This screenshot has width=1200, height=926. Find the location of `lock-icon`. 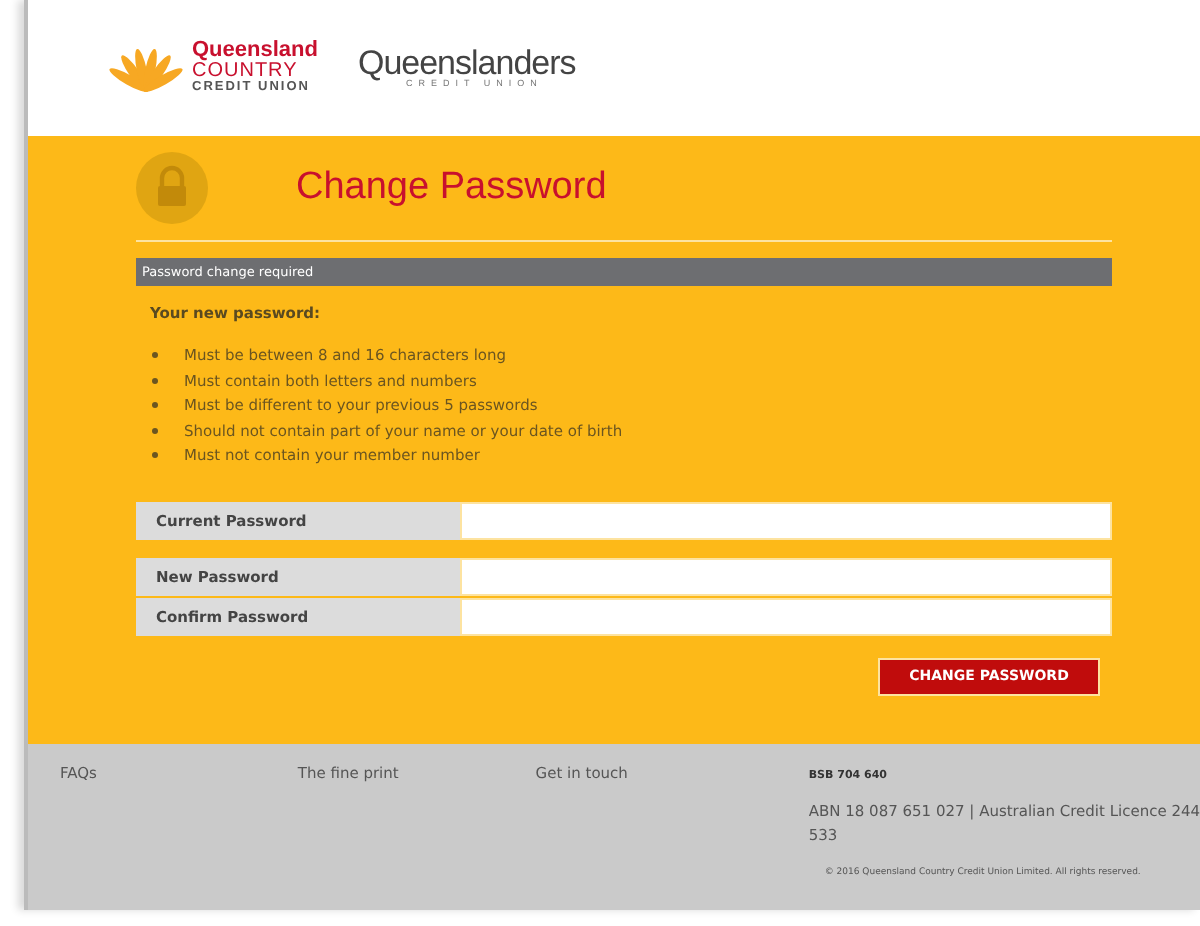

lock-icon is located at coordinates (172, 188).